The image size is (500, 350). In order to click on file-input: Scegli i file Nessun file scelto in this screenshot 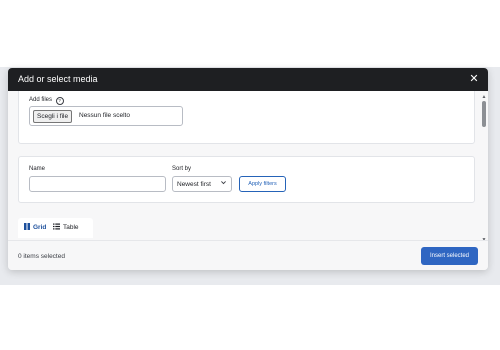, I will do `click(106, 116)`.